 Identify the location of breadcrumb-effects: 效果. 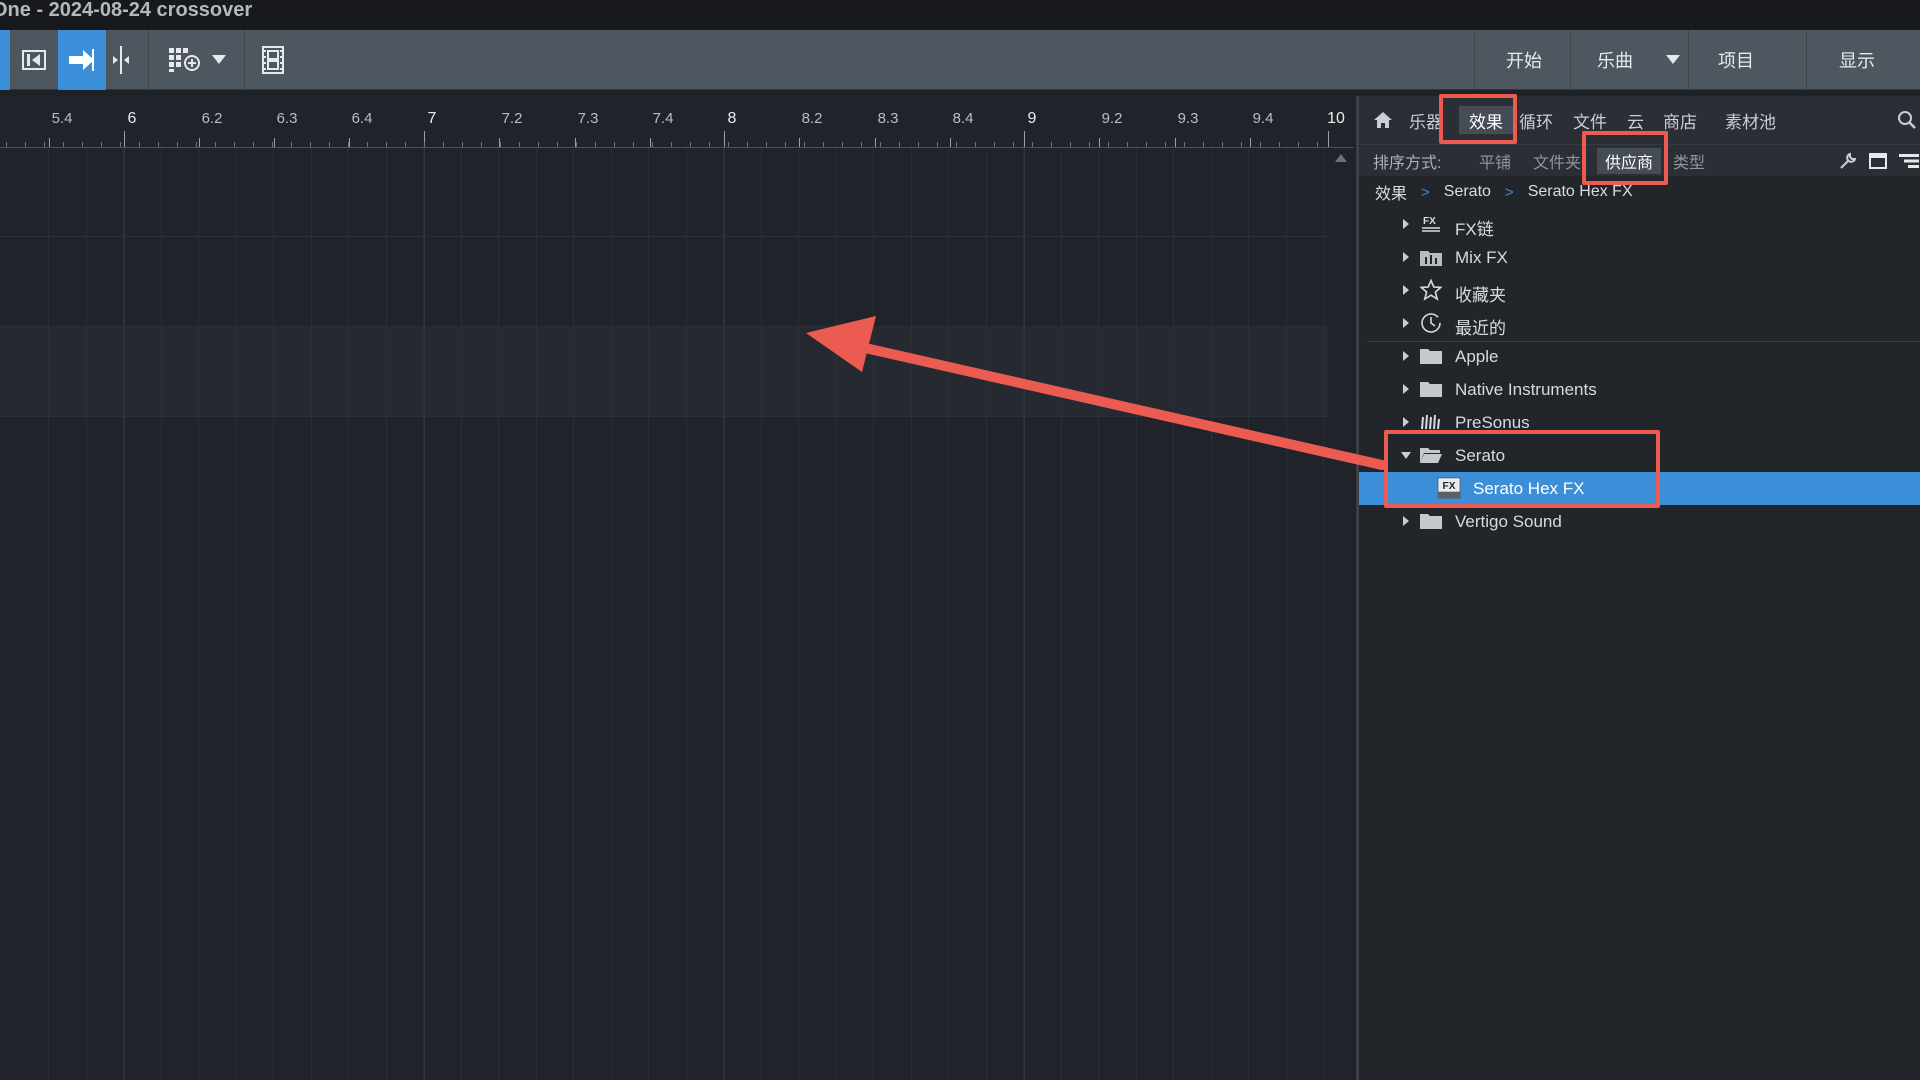
(1391, 192).